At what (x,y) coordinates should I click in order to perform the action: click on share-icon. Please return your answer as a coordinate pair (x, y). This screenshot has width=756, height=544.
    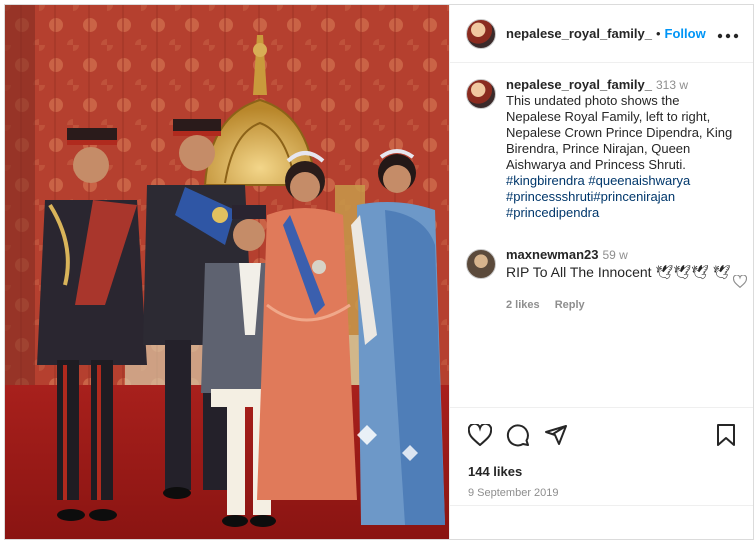
    Looking at the image, I should click on (556, 435).